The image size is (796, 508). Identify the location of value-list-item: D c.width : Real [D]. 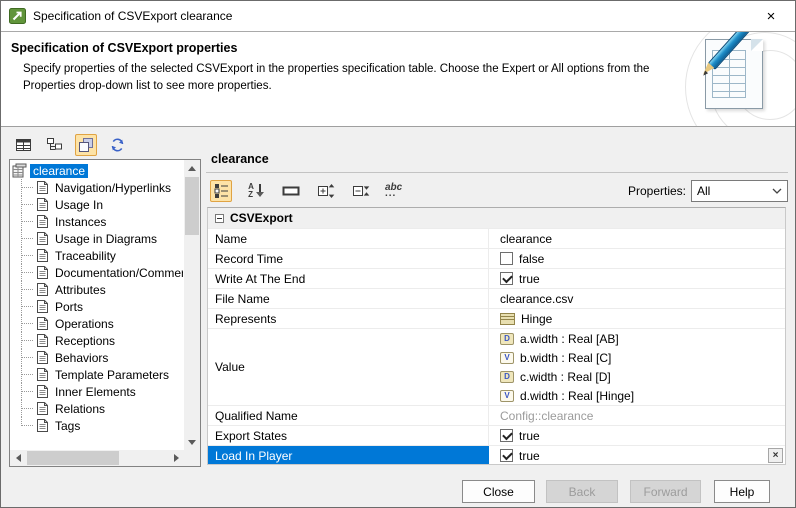
(555, 376).